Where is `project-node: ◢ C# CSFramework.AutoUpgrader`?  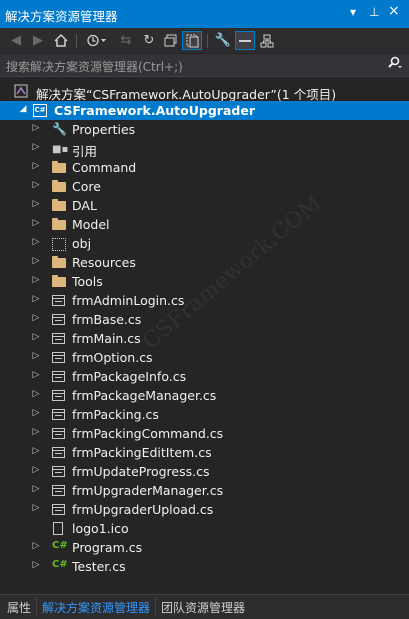 project-node: ◢ C# CSFramework.AutoUpgrader is located at coordinates (204, 110).